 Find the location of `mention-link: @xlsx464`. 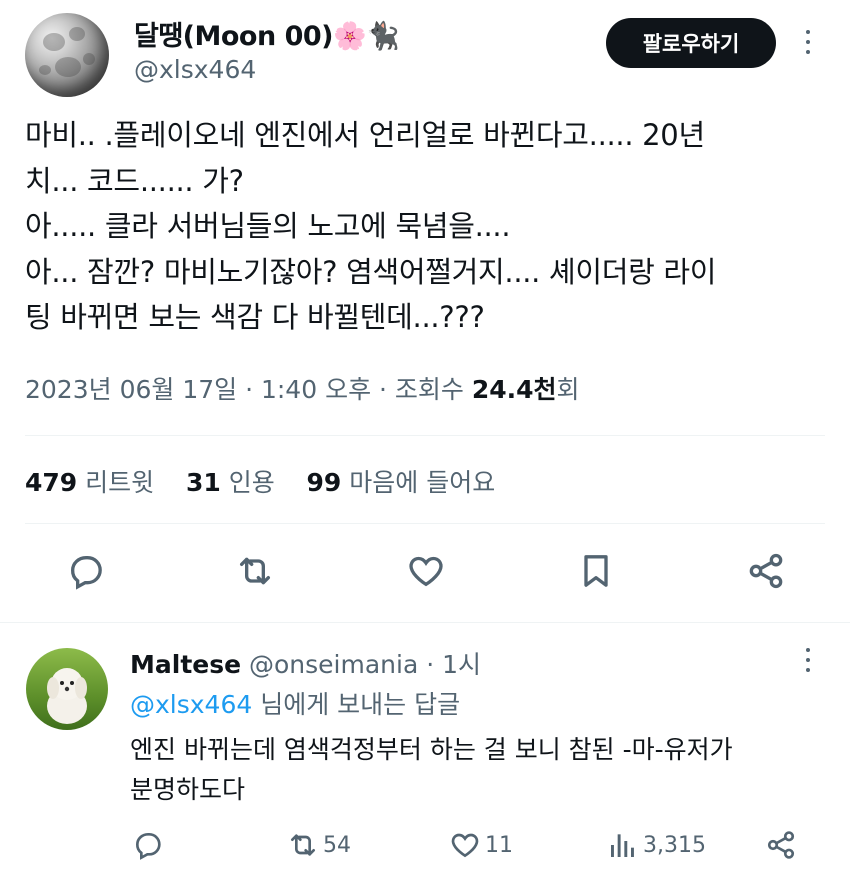

mention-link: @xlsx464 is located at coordinates (191, 704).